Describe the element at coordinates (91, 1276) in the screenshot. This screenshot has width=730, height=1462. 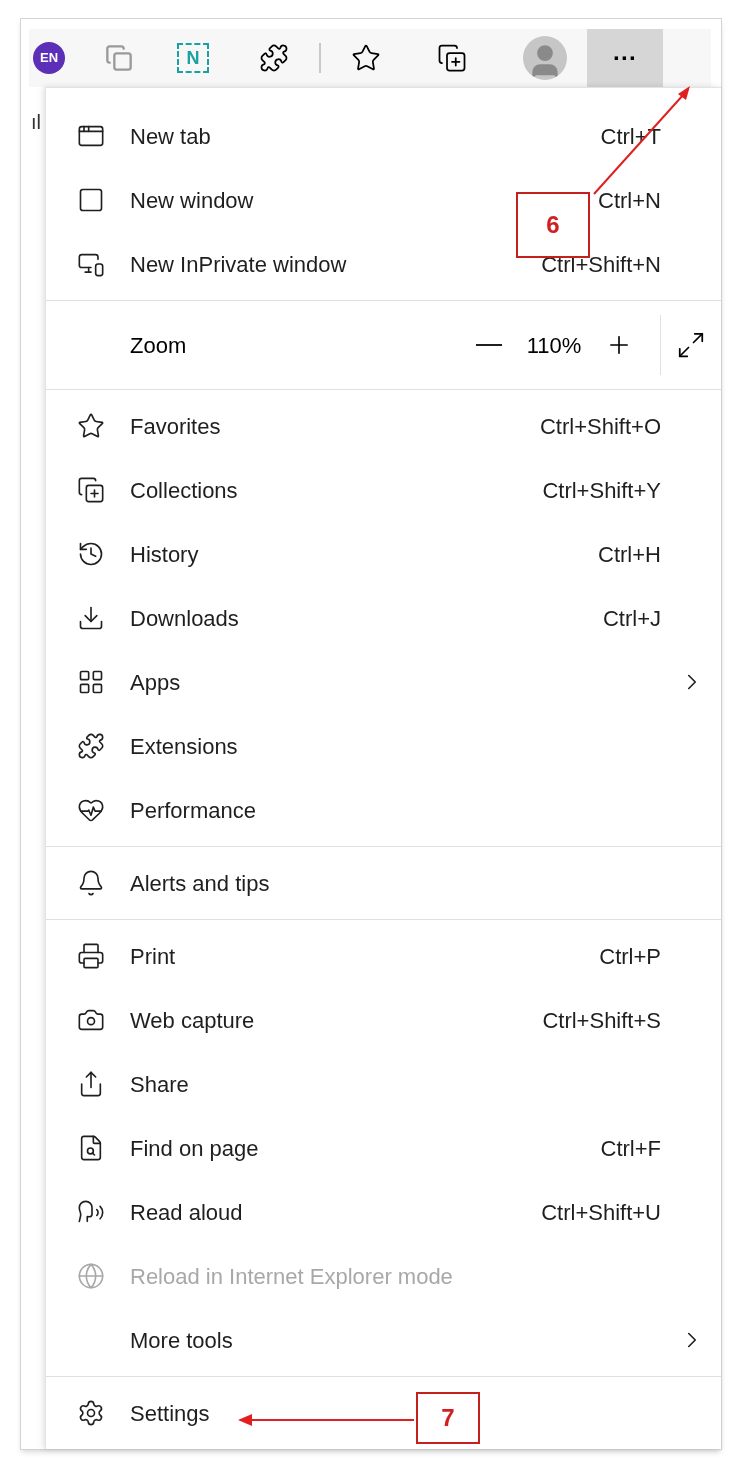
I see `globe-icon` at that location.